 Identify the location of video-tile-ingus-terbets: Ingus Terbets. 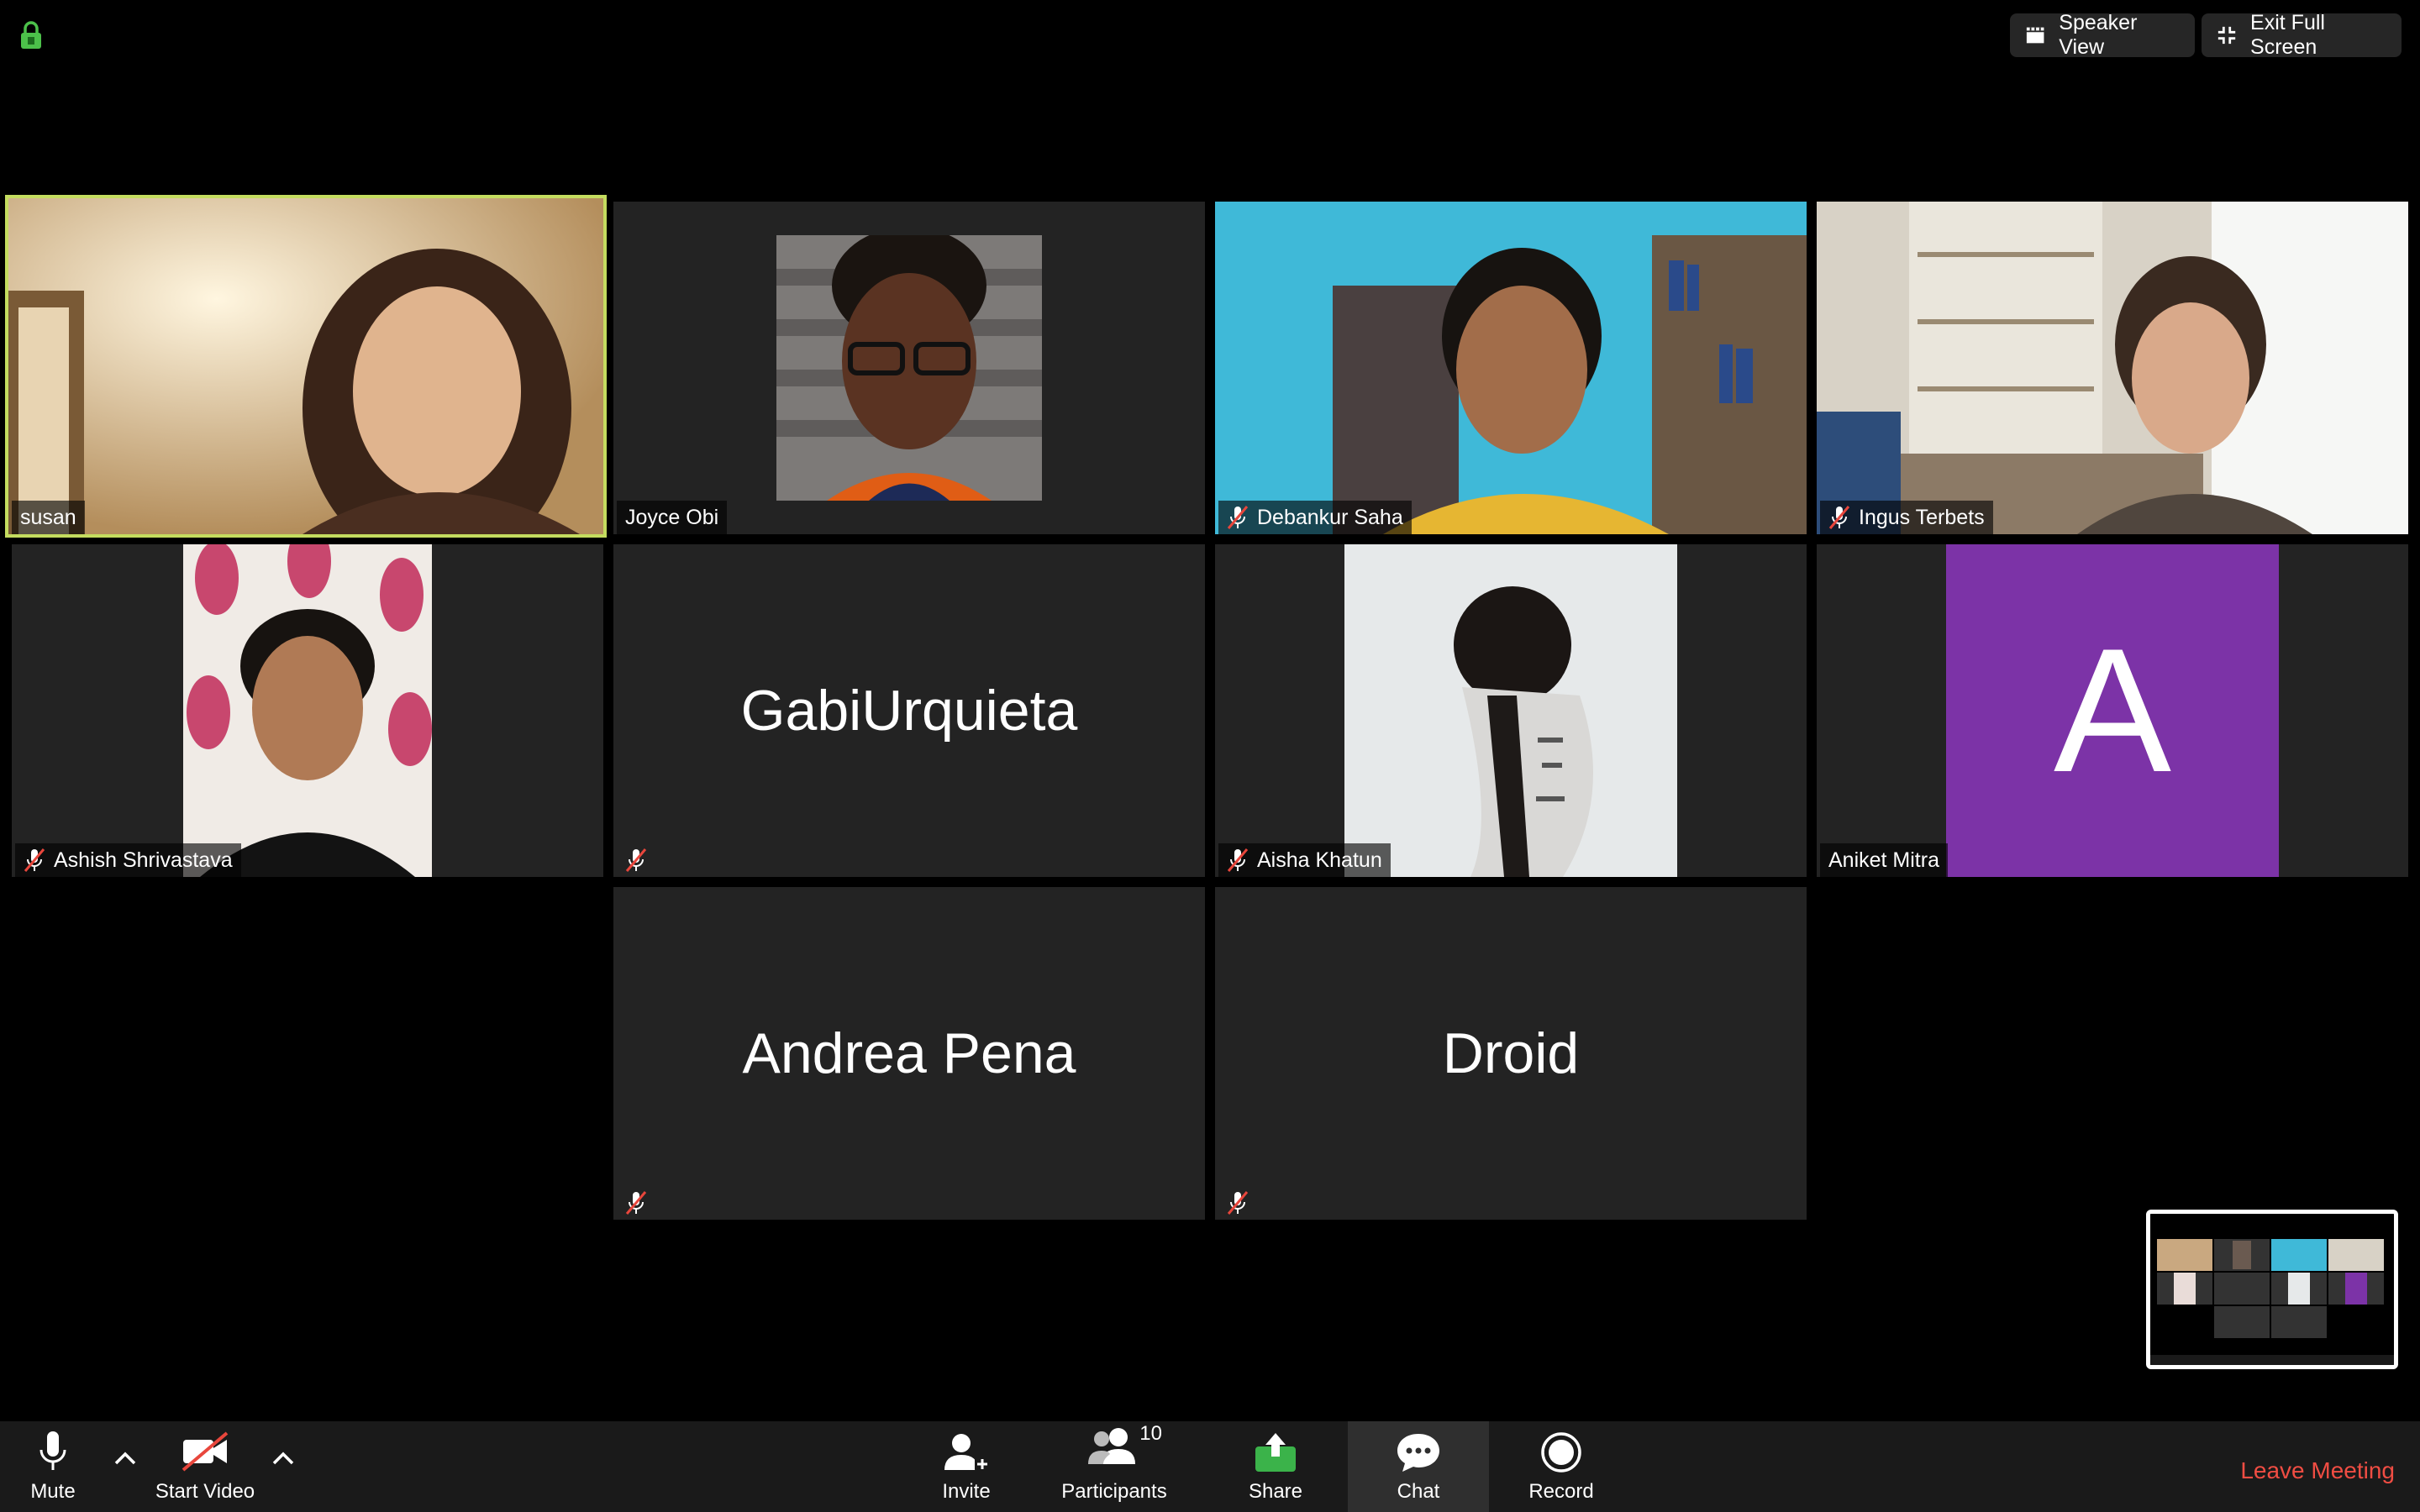
(2112, 368).